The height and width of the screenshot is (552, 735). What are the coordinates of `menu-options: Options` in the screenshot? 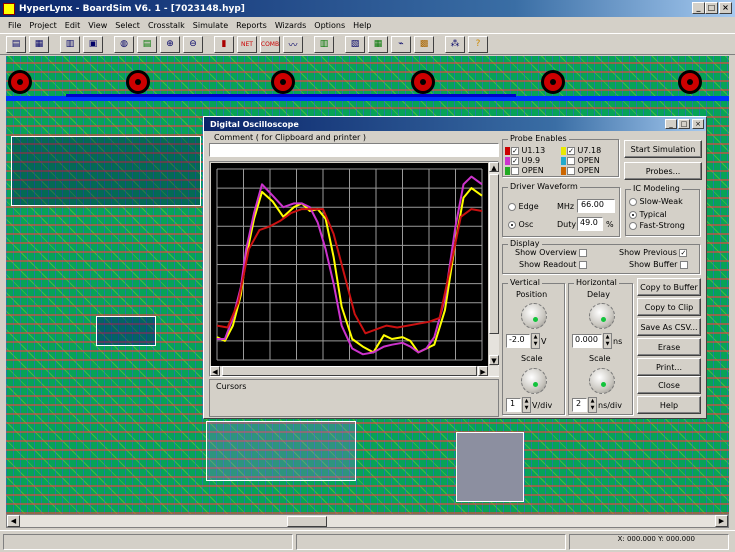 It's located at (329, 25).